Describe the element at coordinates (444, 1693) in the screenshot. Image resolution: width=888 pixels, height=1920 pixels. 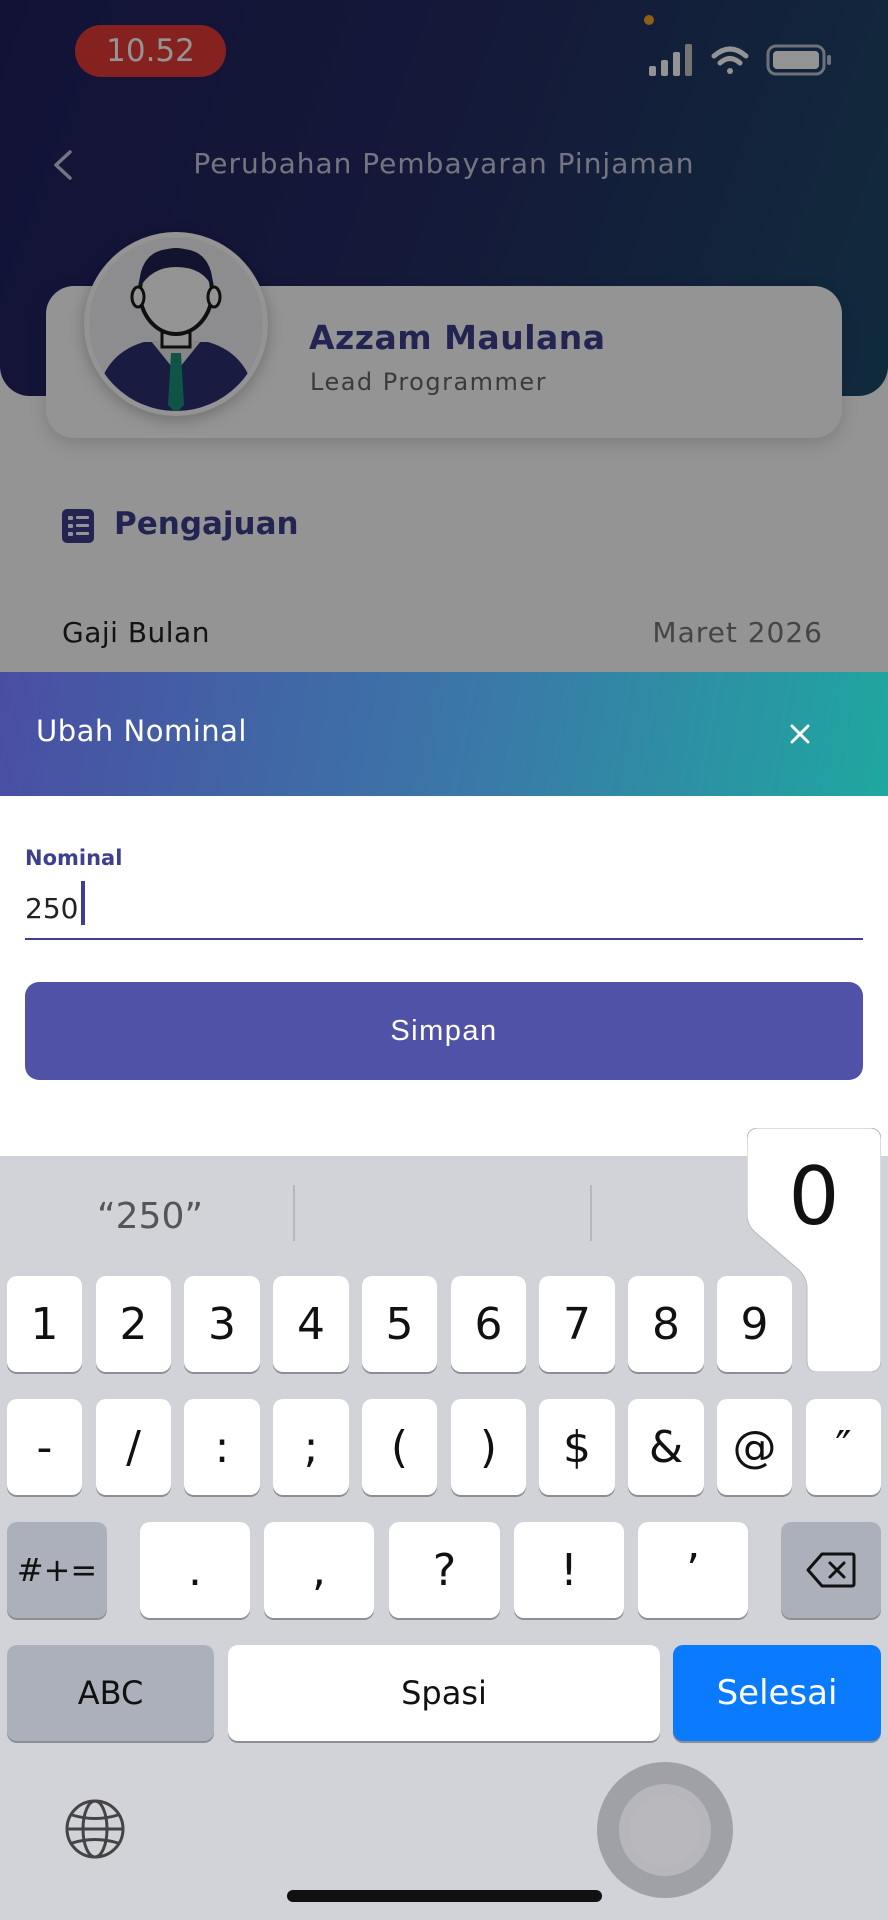
I see `key-space: Spasi` at that location.